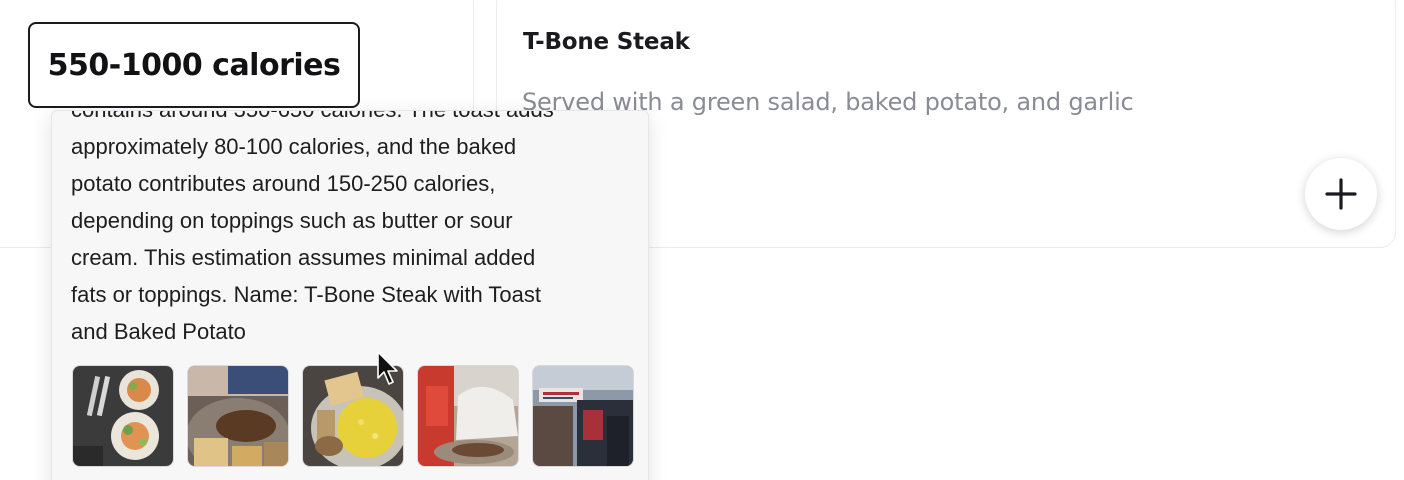  I want to click on menu-item-title: T-Bone Steak, so click(606, 42).